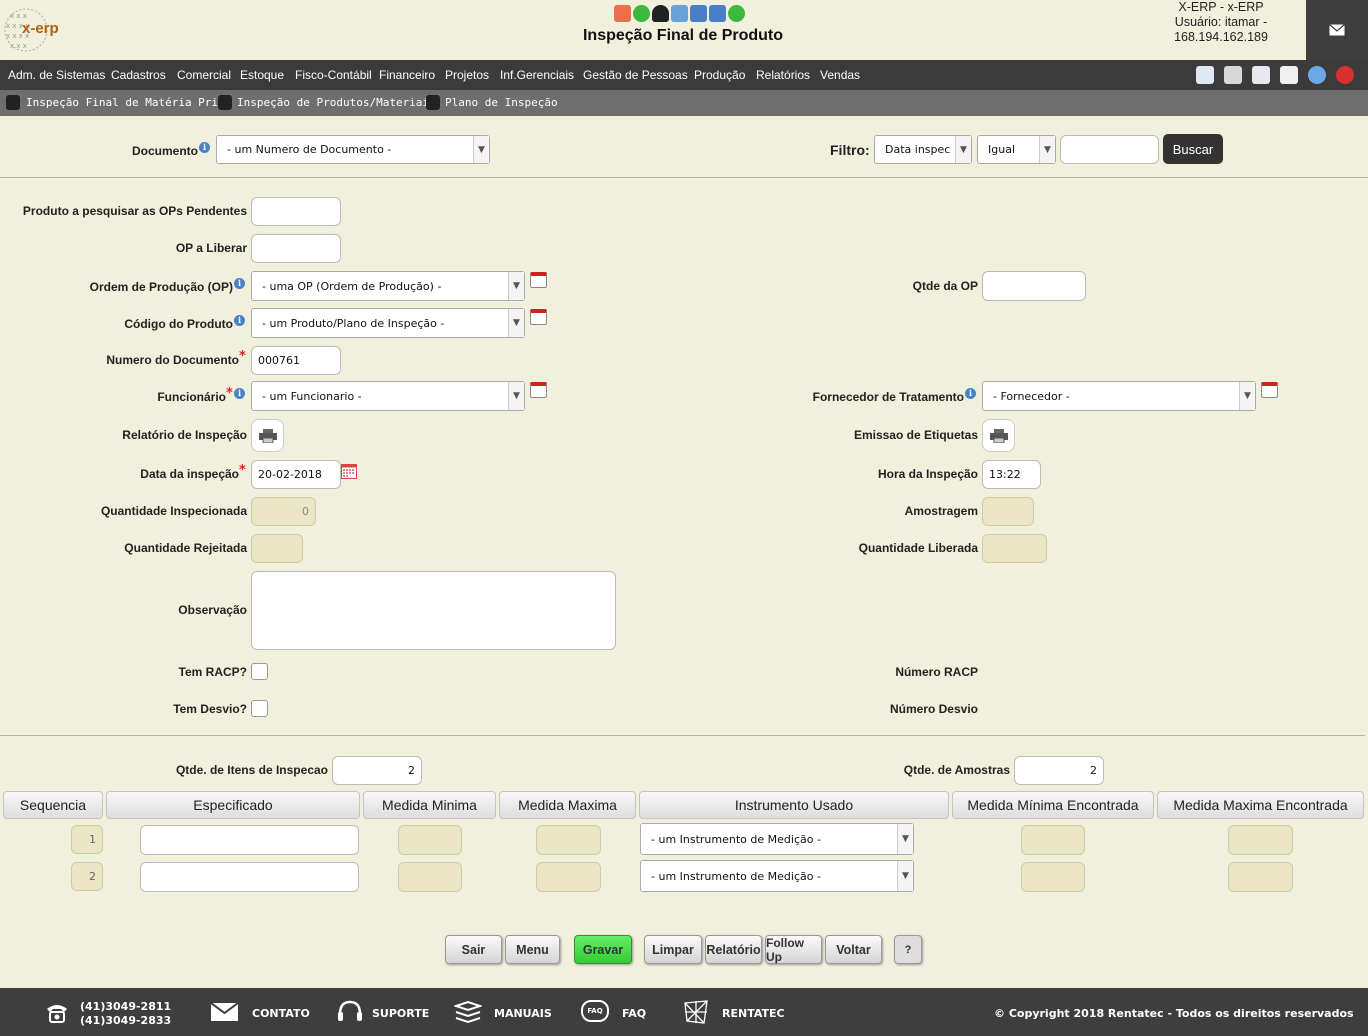 Image resolution: width=1368 pixels, height=1036 pixels. I want to click on op-liberar-input, so click(296, 248).